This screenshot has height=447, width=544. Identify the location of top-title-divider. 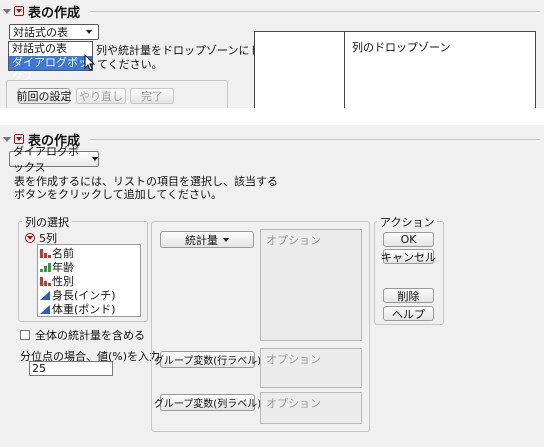
(315, 11).